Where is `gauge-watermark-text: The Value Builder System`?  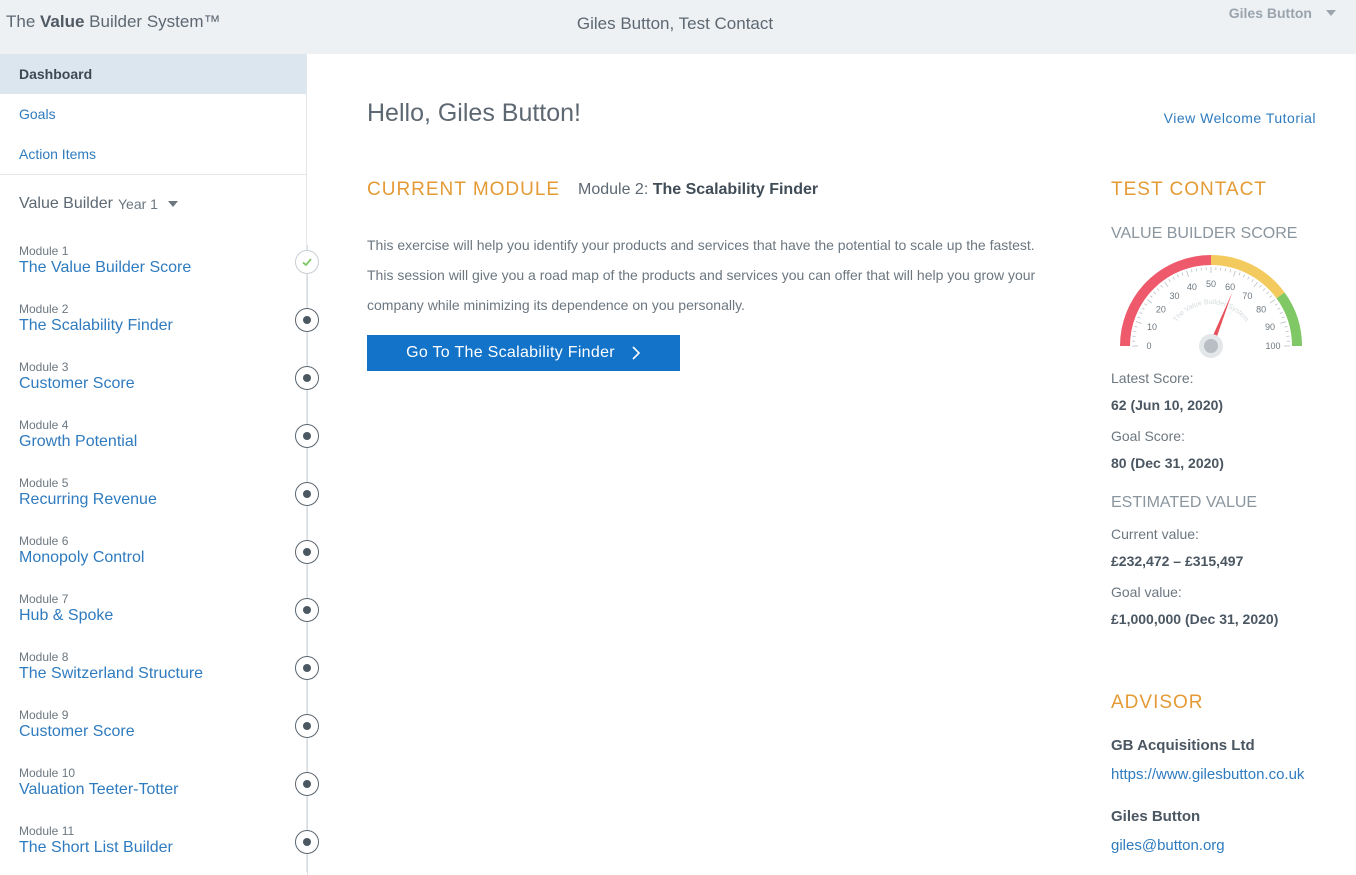
gauge-watermark-text: The Value Builder System is located at coordinates (1210, 311).